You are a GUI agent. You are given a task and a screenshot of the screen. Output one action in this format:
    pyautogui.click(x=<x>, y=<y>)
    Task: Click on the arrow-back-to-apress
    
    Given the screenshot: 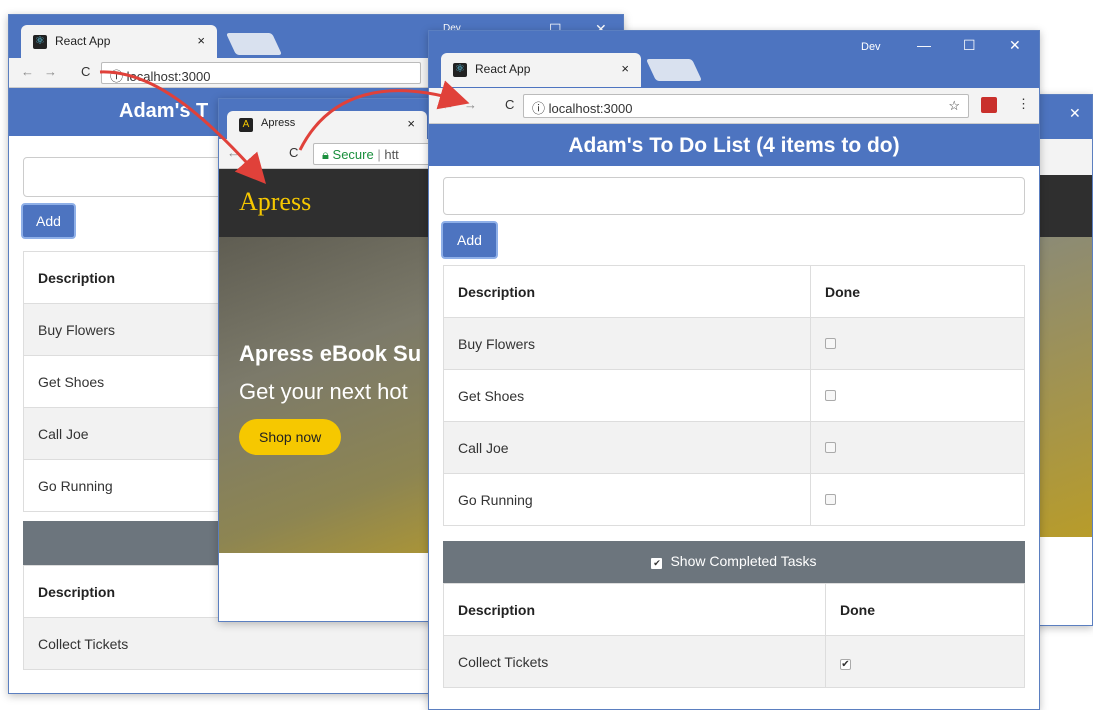 What is the action you would take?
    pyautogui.click(x=182, y=127)
    